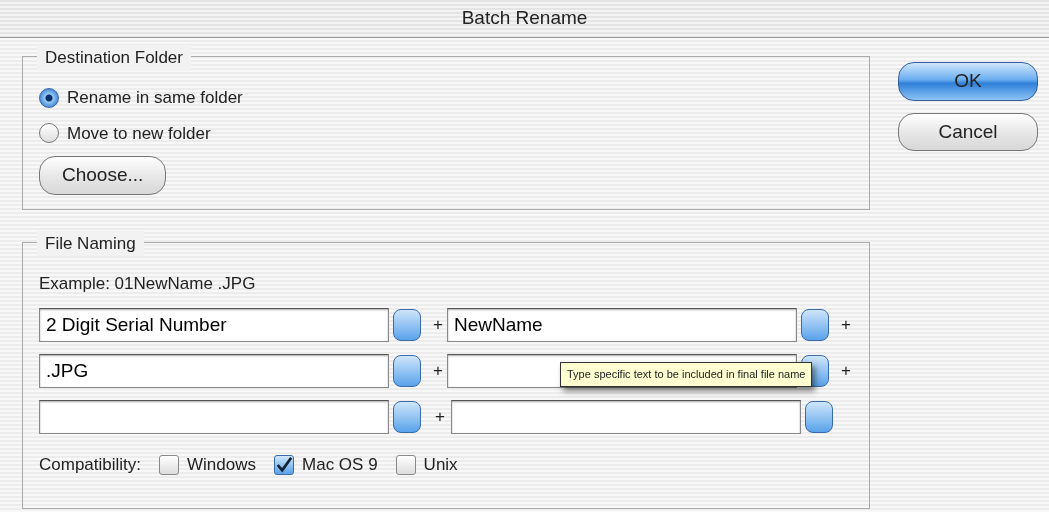 This screenshot has height=512, width=1049. I want to click on group-label: File Naming, so click(90, 243).